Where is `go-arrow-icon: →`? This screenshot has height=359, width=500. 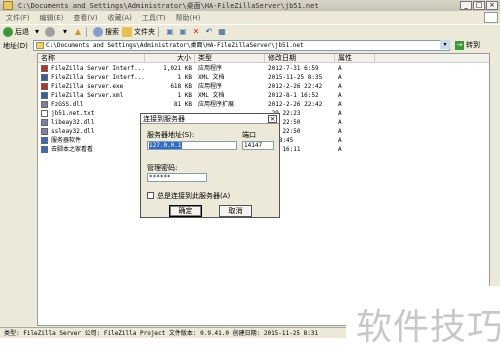
go-arrow-icon: → is located at coordinates (459, 45).